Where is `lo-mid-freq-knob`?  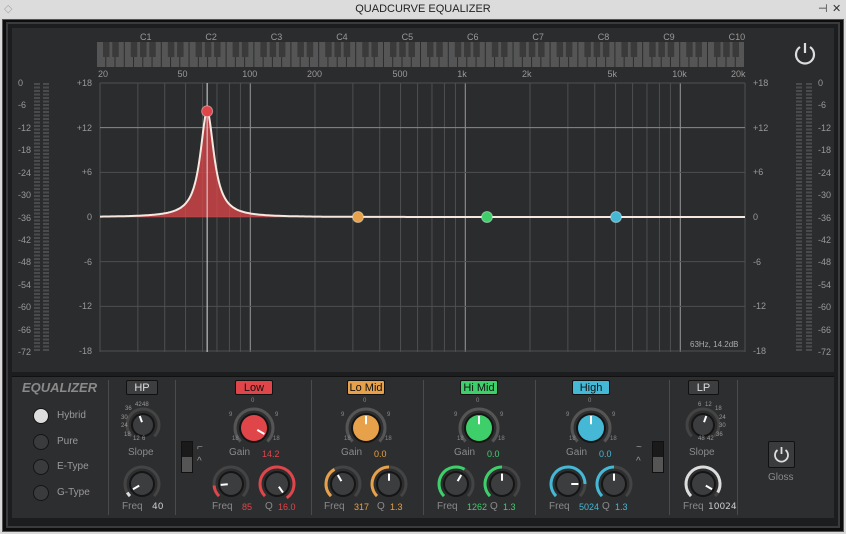 lo-mid-freq-knob is located at coordinates (343, 484).